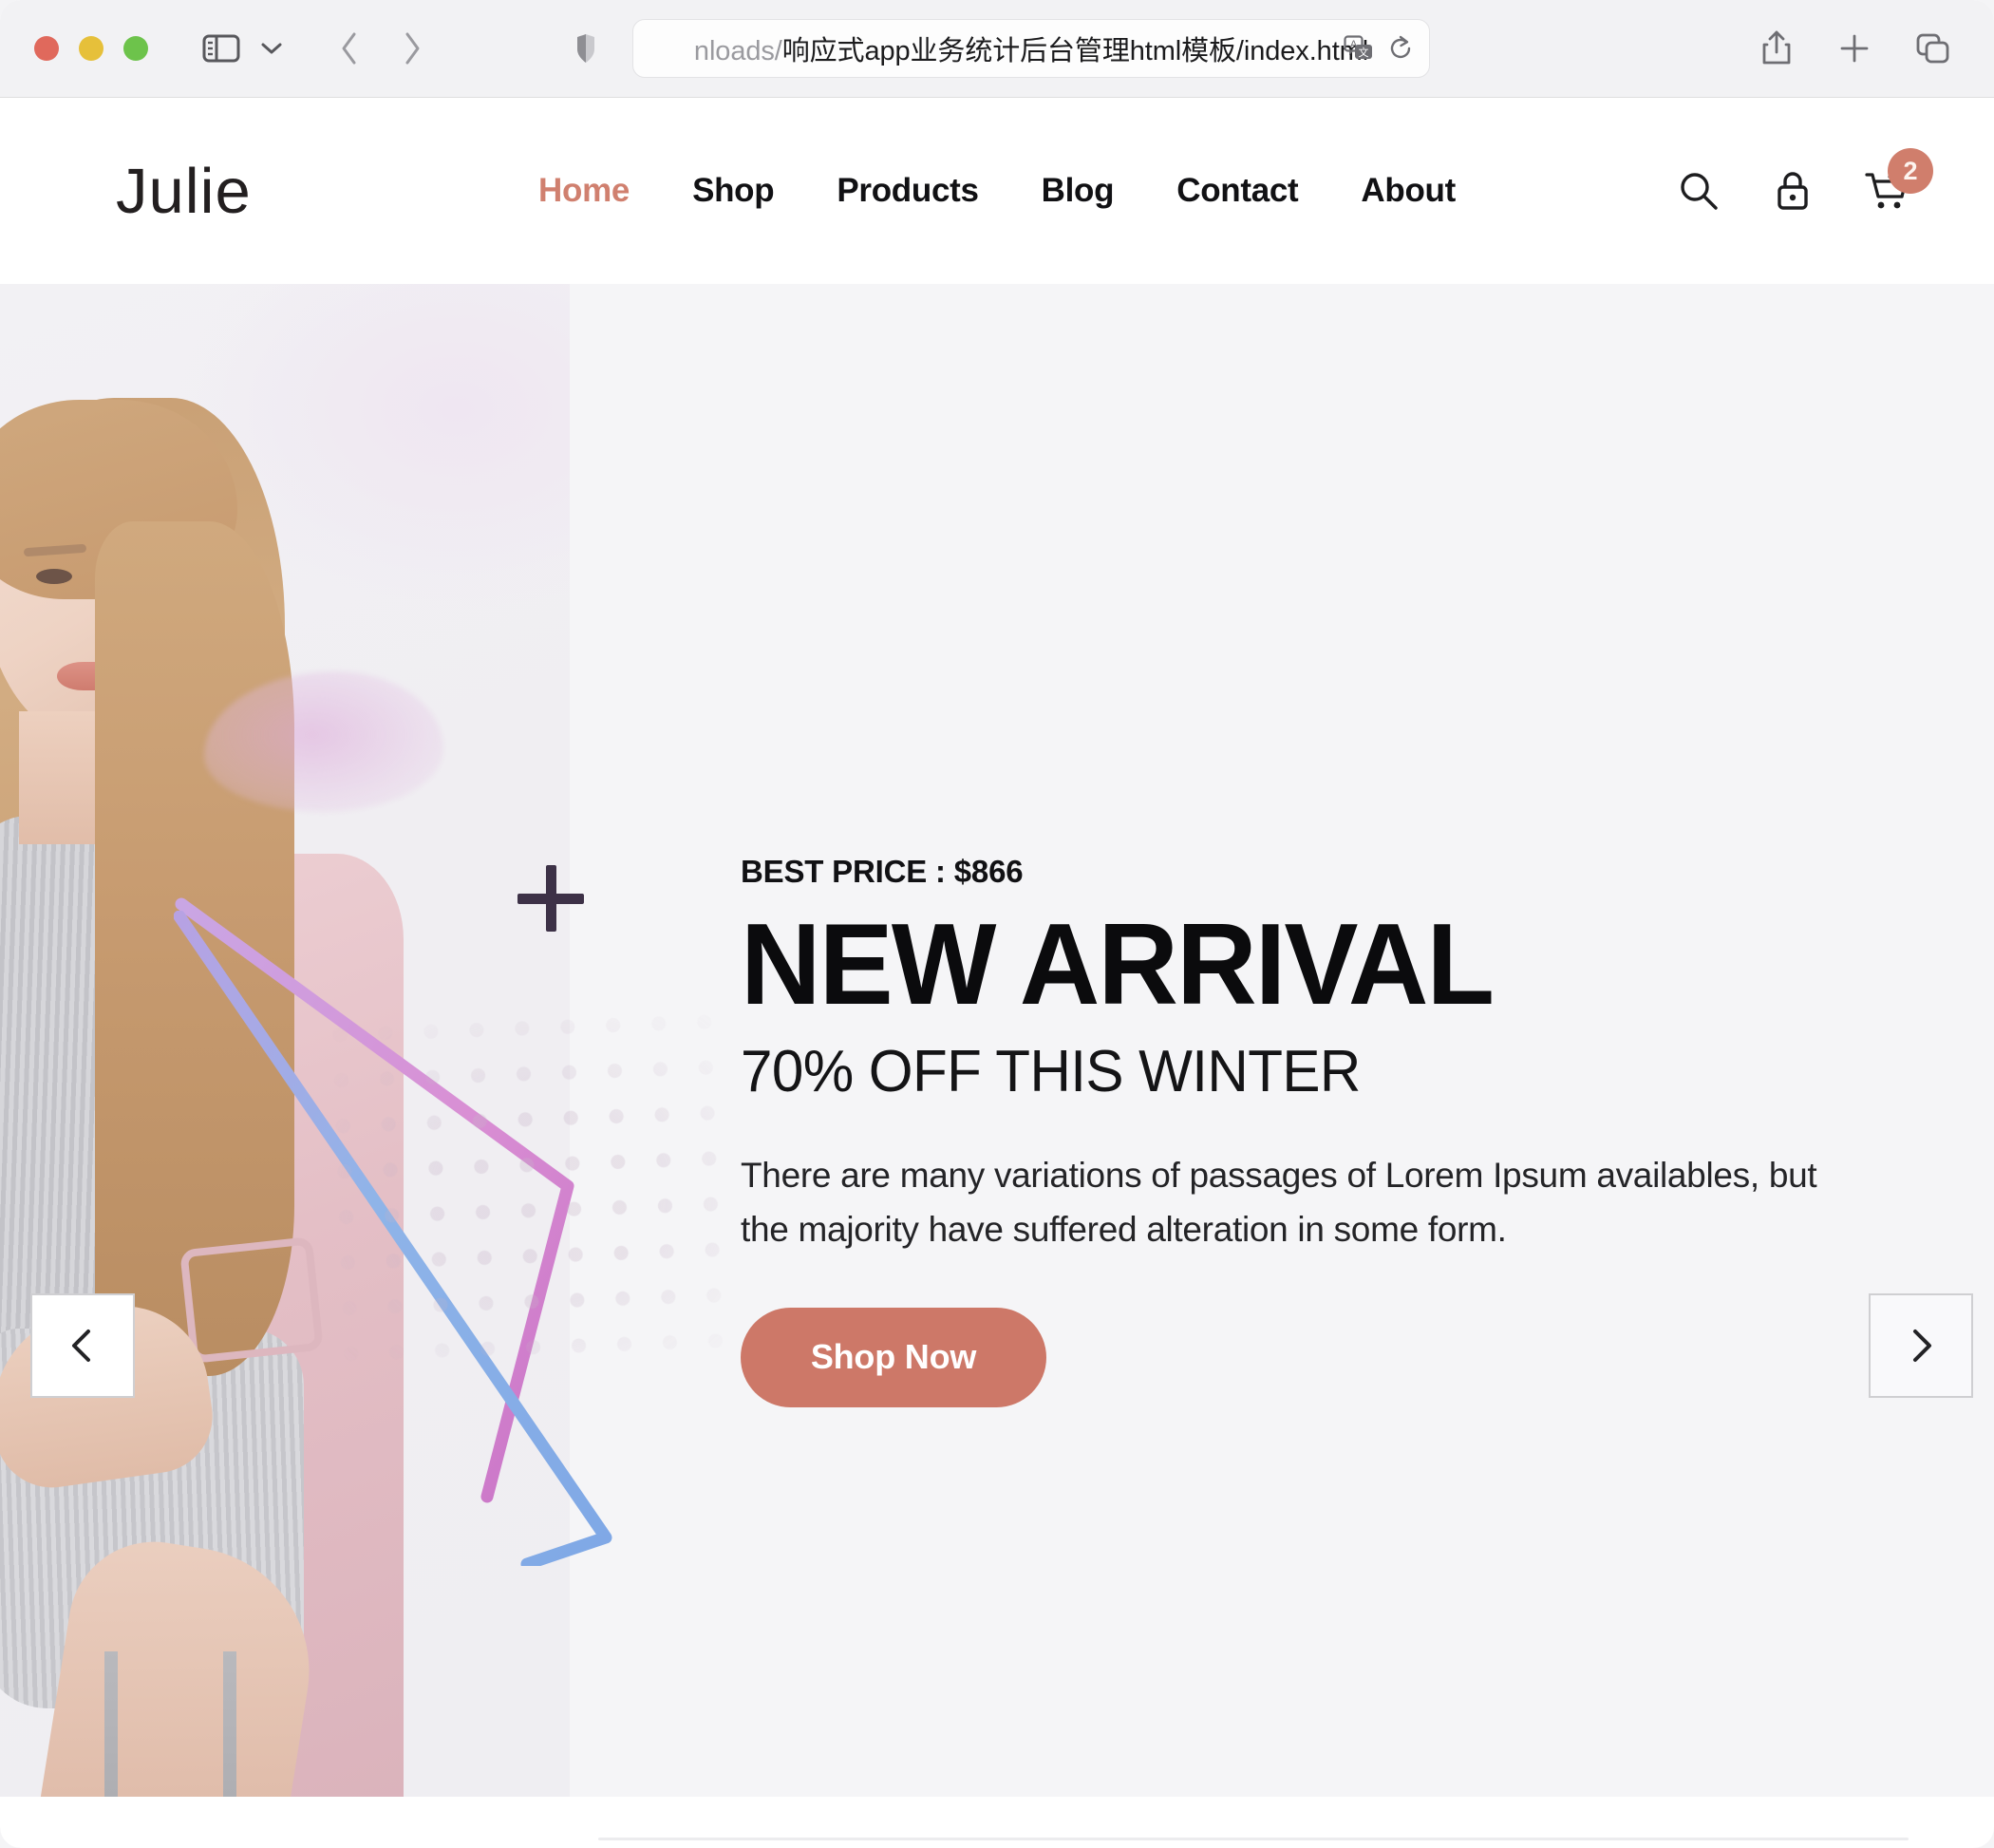  I want to click on slider-prev-button, so click(83, 1345).